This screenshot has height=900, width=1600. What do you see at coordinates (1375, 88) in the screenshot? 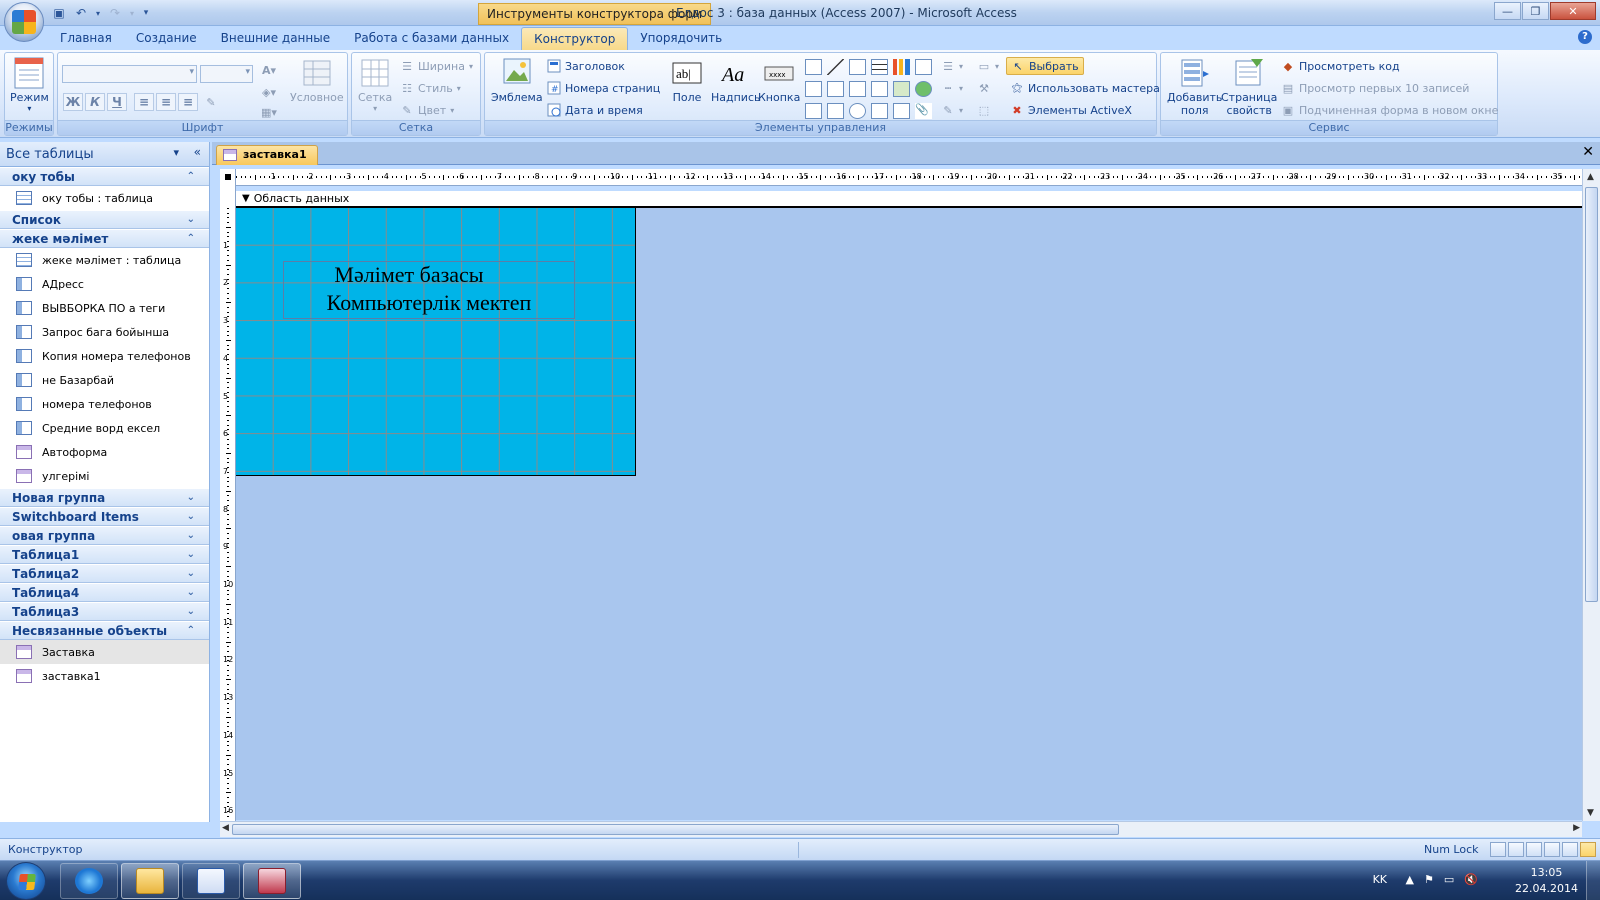
I see `top10-preview-button: ▤ Просмотр первых 10 записей` at bounding box center [1375, 88].